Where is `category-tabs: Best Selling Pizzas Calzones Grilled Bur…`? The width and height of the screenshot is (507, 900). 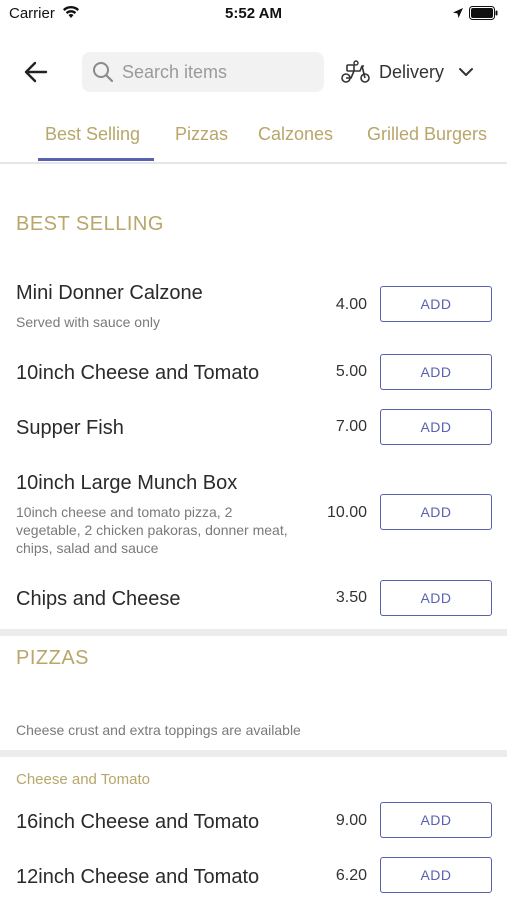
category-tabs: Best Selling Pizzas Calzones Grilled Bur… is located at coordinates (253, 138).